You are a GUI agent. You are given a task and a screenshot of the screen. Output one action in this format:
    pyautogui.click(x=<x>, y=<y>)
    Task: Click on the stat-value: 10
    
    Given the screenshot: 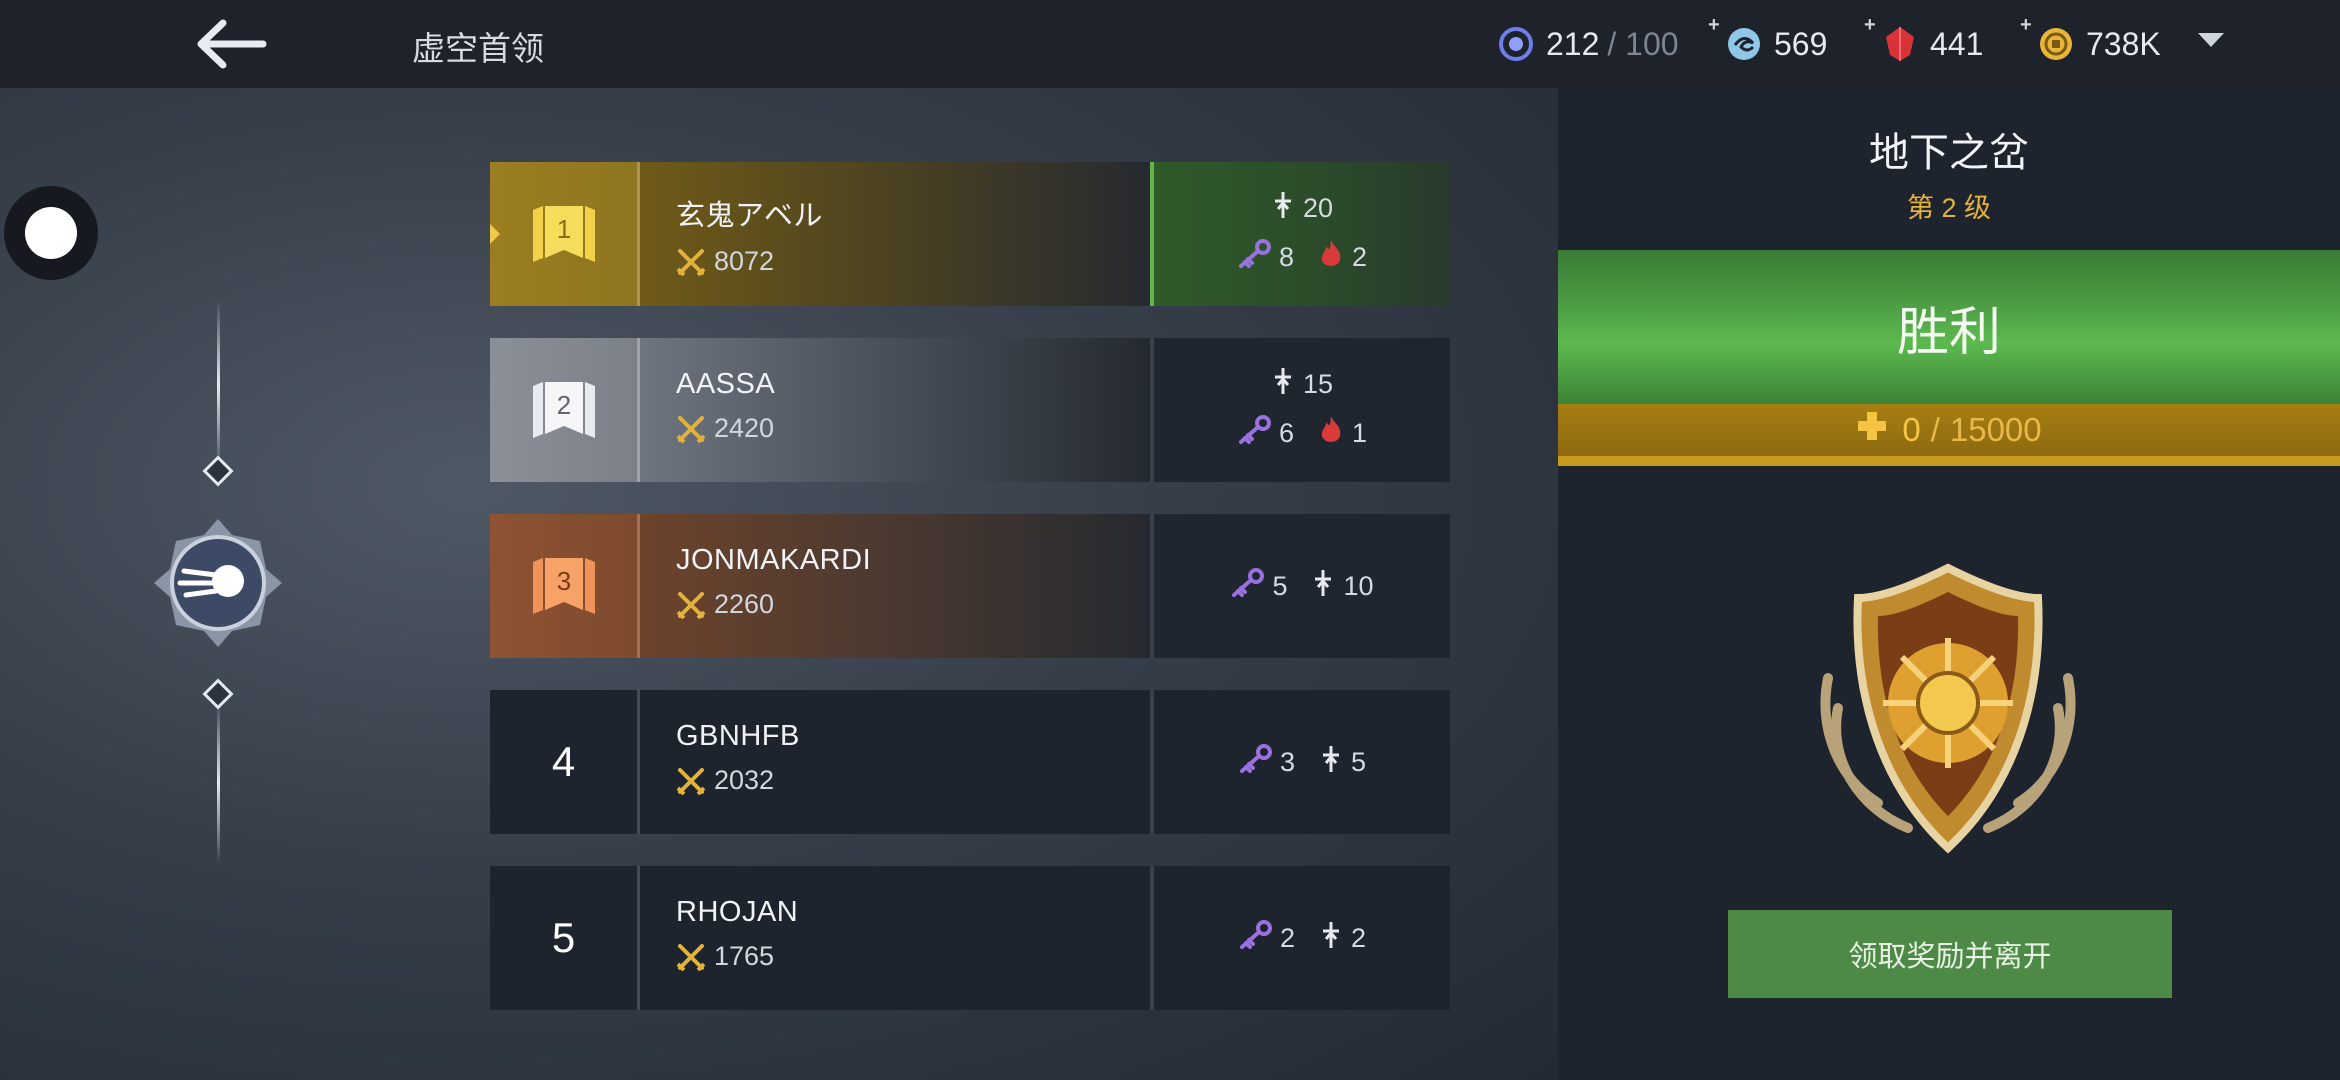 What is the action you would take?
    pyautogui.click(x=1358, y=585)
    